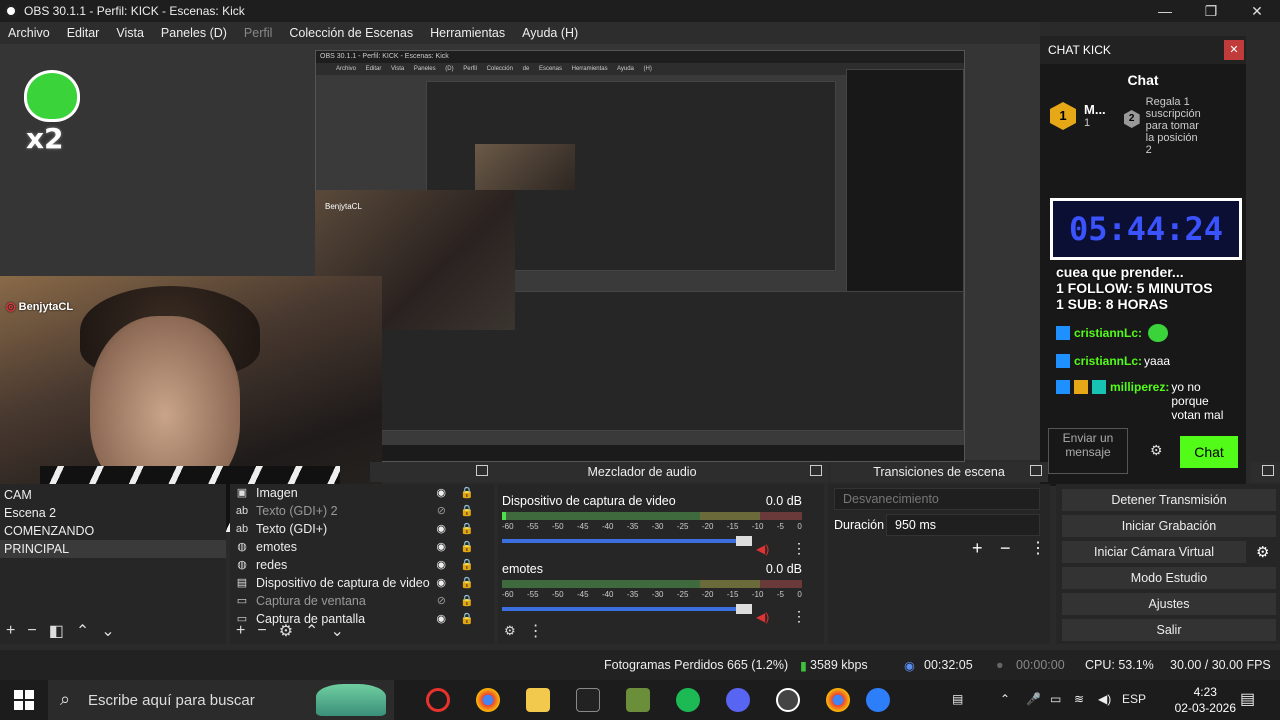  What do you see at coordinates (362, 511) in the screenshot?
I see `source-item: ab Texto (GDI+) 2 ⊘ 🔒` at bounding box center [362, 511].